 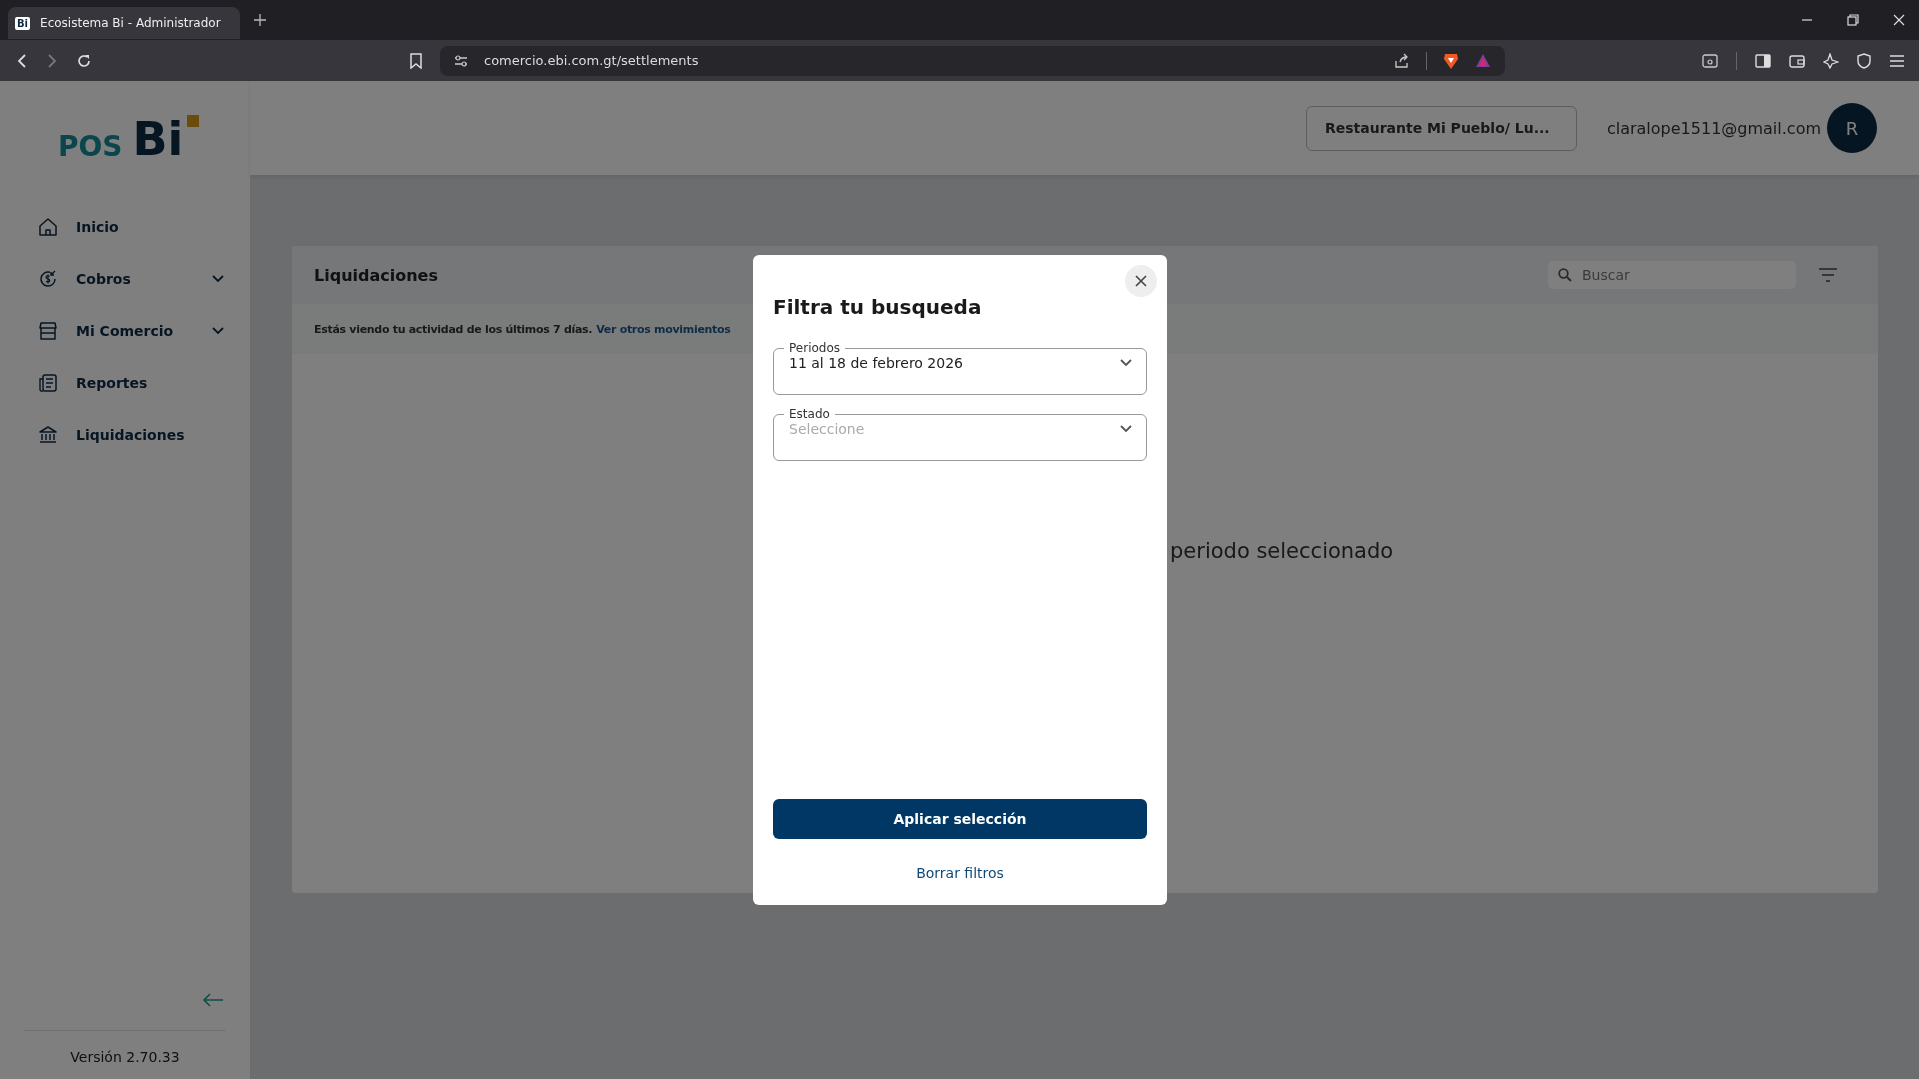 I want to click on browser-tab: Bi Ecosistema Bi - Administrador, so click(x=124, y=23).